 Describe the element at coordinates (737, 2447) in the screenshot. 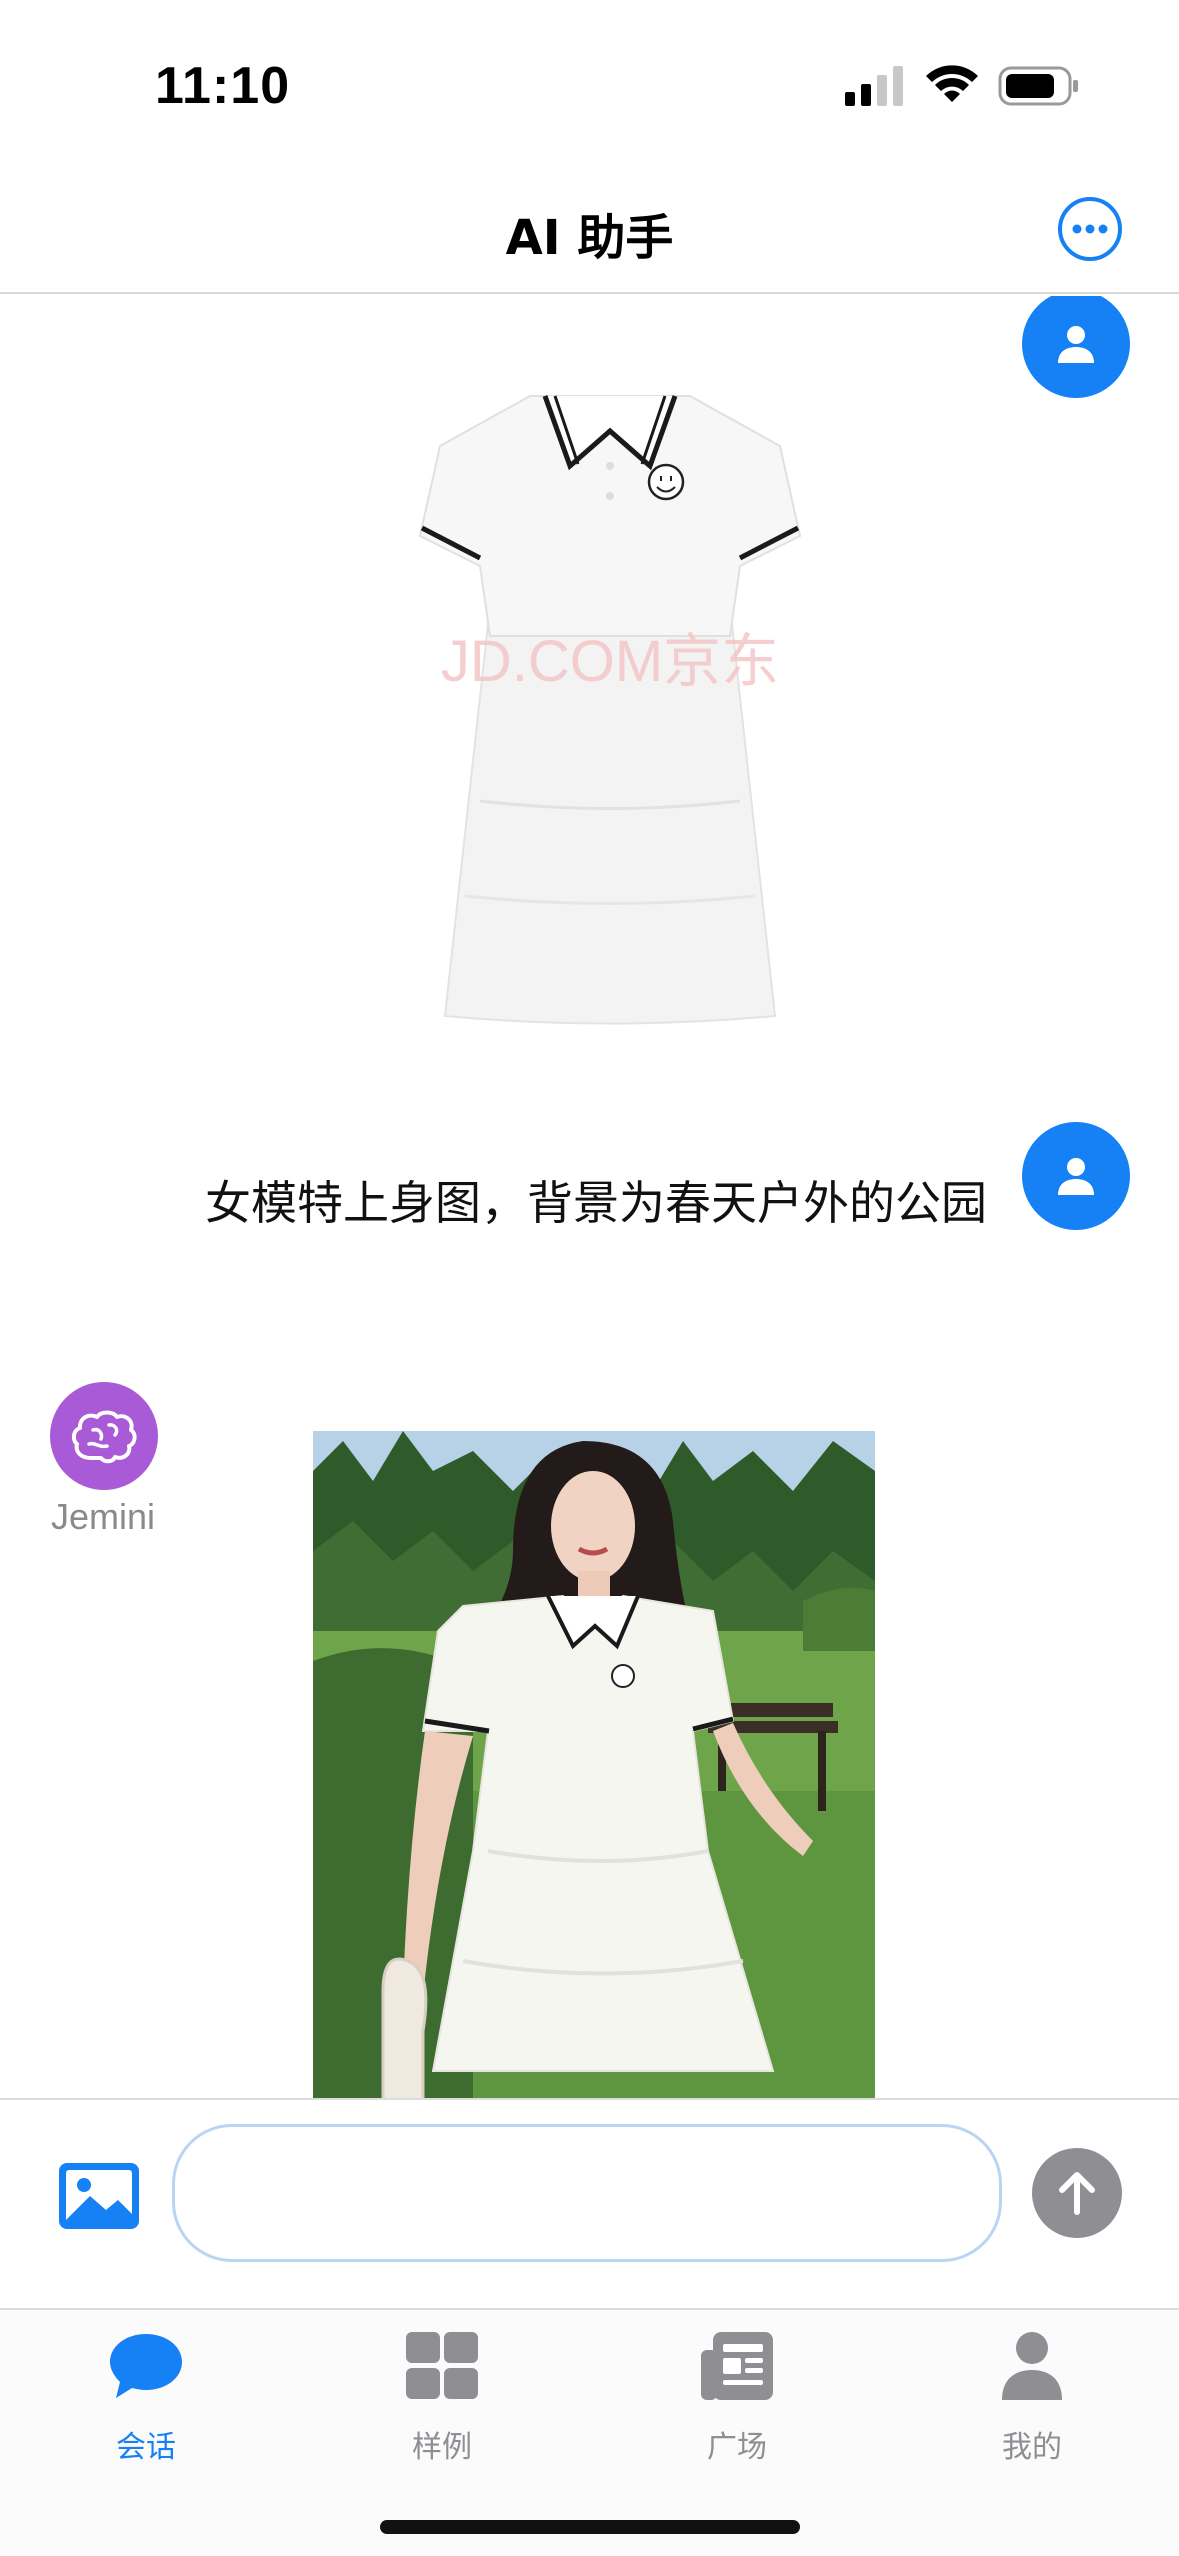

I see `tab-label: 广场` at that location.